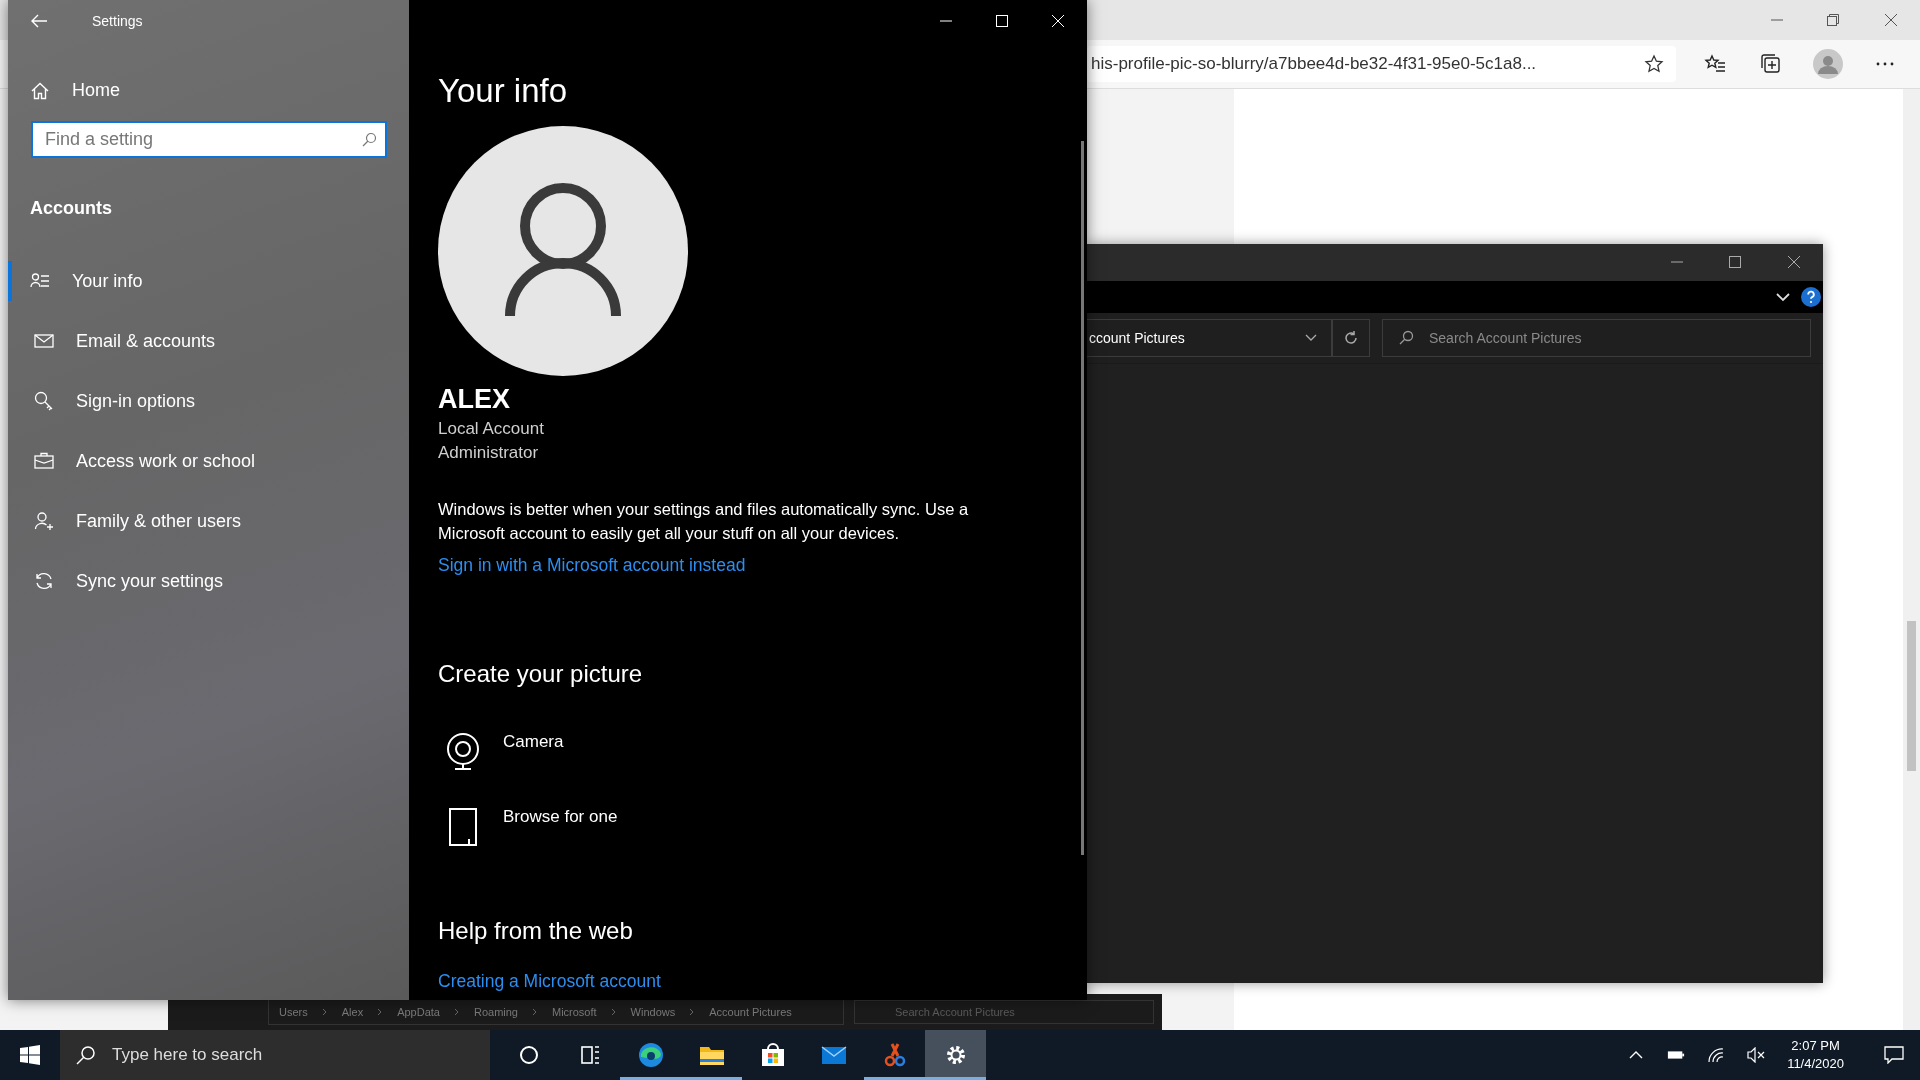 This screenshot has width=1920, height=1080. What do you see at coordinates (1894, 1055) in the screenshot?
I see `notification-icon` at bounding box center [1894, 1055].